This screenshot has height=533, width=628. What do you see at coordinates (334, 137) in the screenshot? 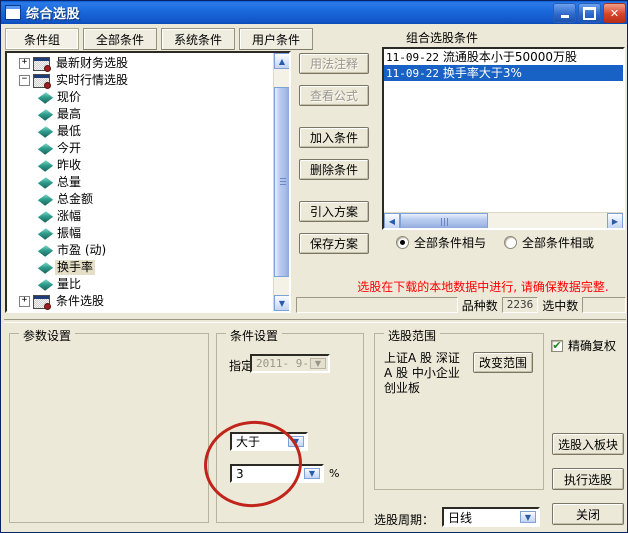
I see `add-condition-button: 加入条件` at bounding box center [334, 137].